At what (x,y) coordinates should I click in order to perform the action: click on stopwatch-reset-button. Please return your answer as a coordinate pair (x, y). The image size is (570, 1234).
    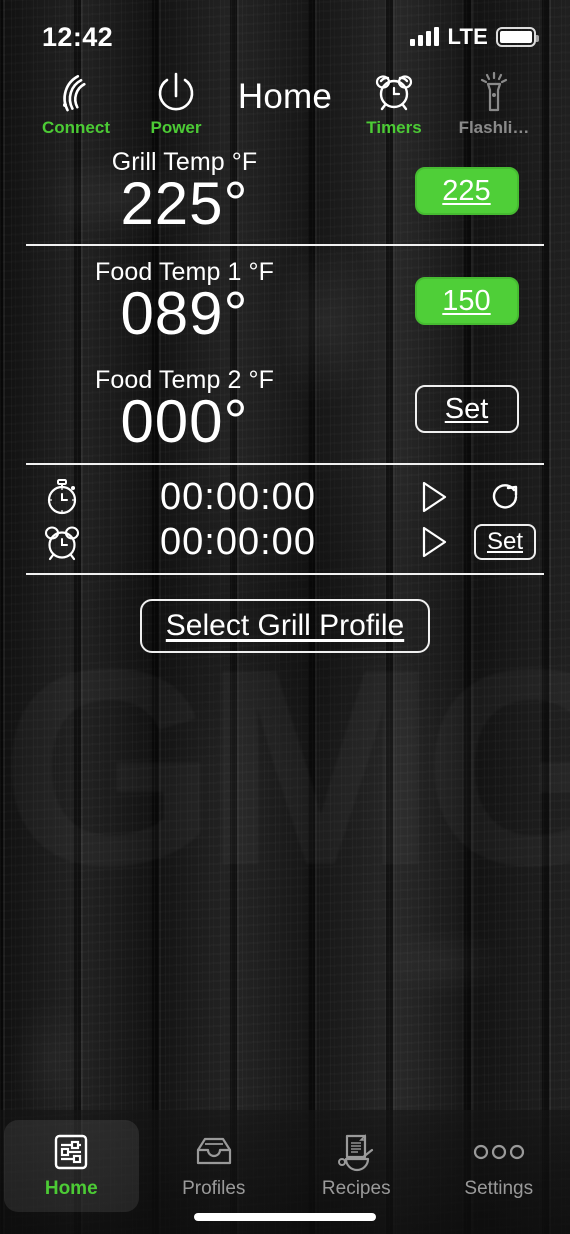
    Looking at the image, I should click on (505, 497).